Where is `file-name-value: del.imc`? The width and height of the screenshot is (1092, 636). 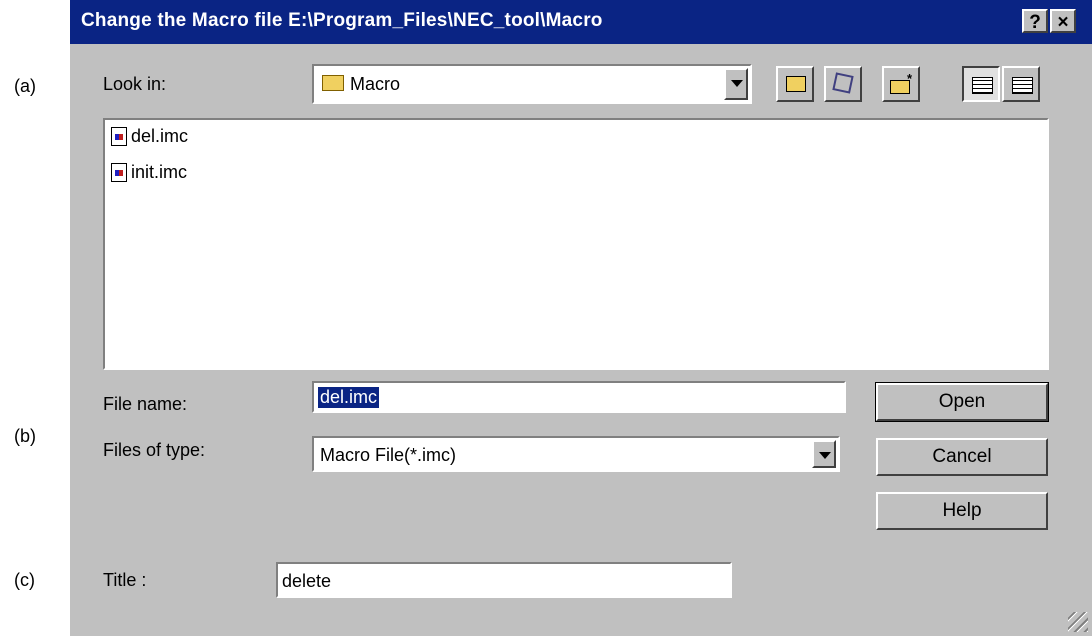
file-name-value: del.imc is located at coordinates (349, 397).